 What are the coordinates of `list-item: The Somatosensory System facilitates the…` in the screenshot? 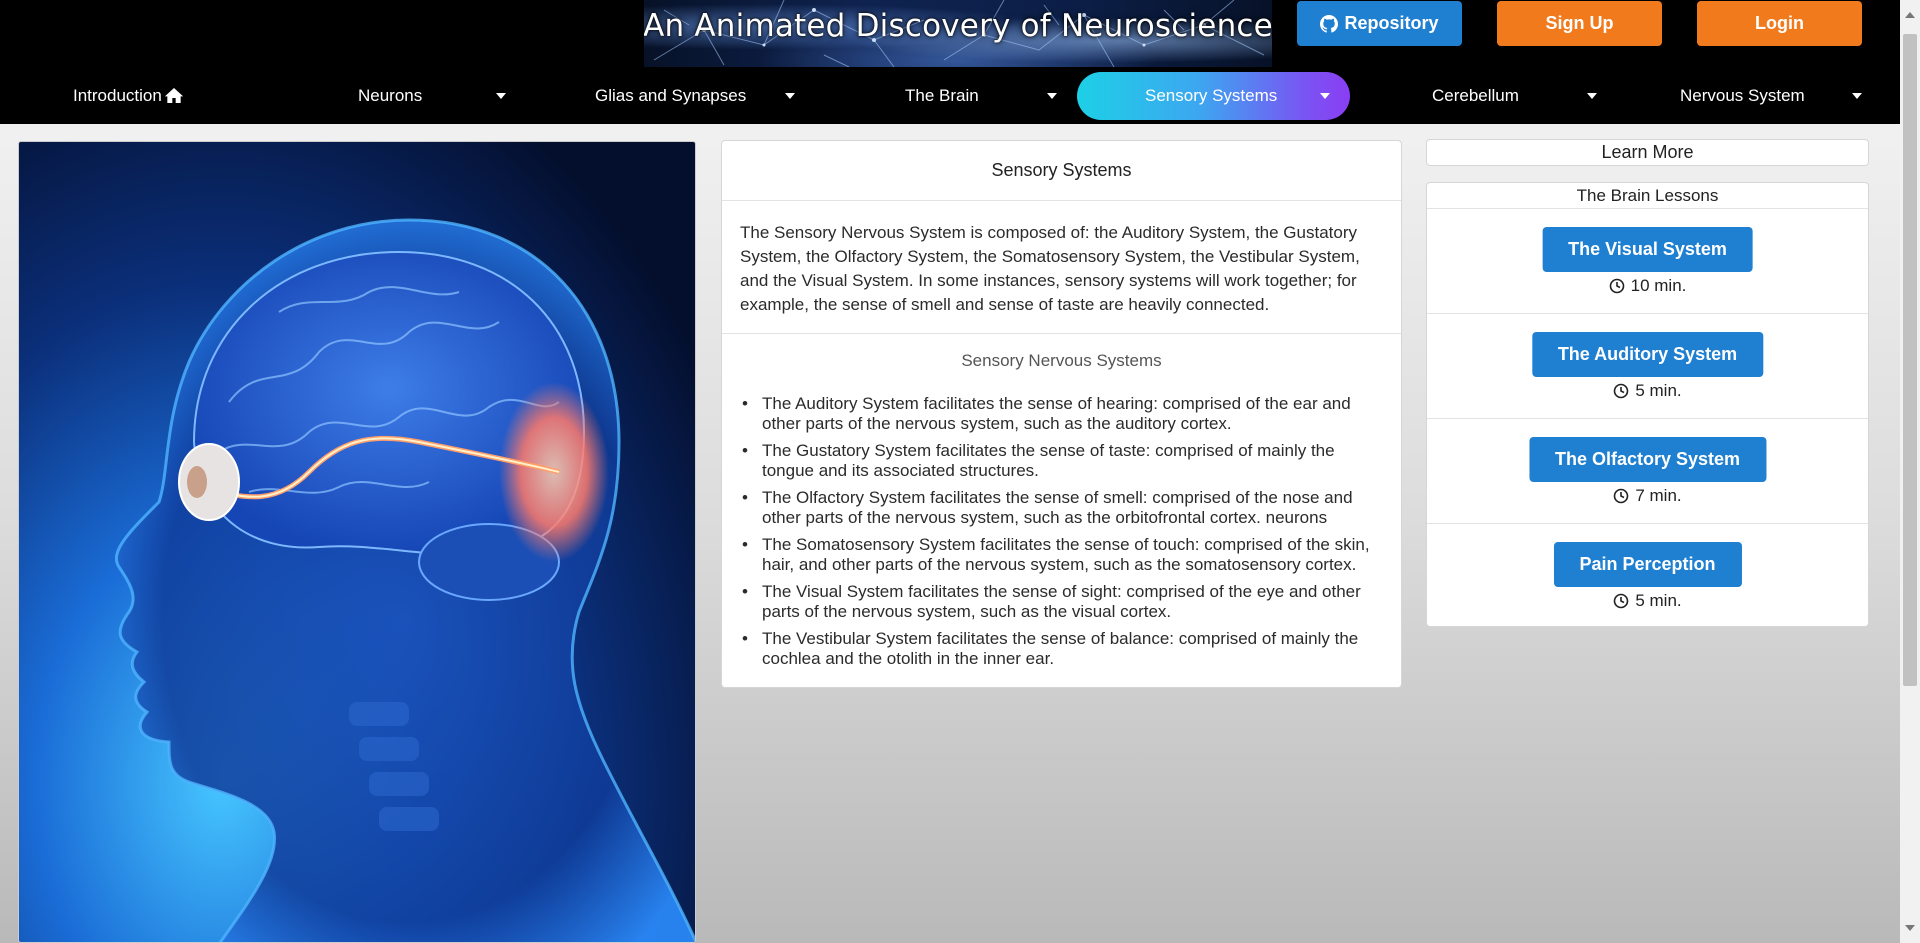 It's located at (1065, 555).